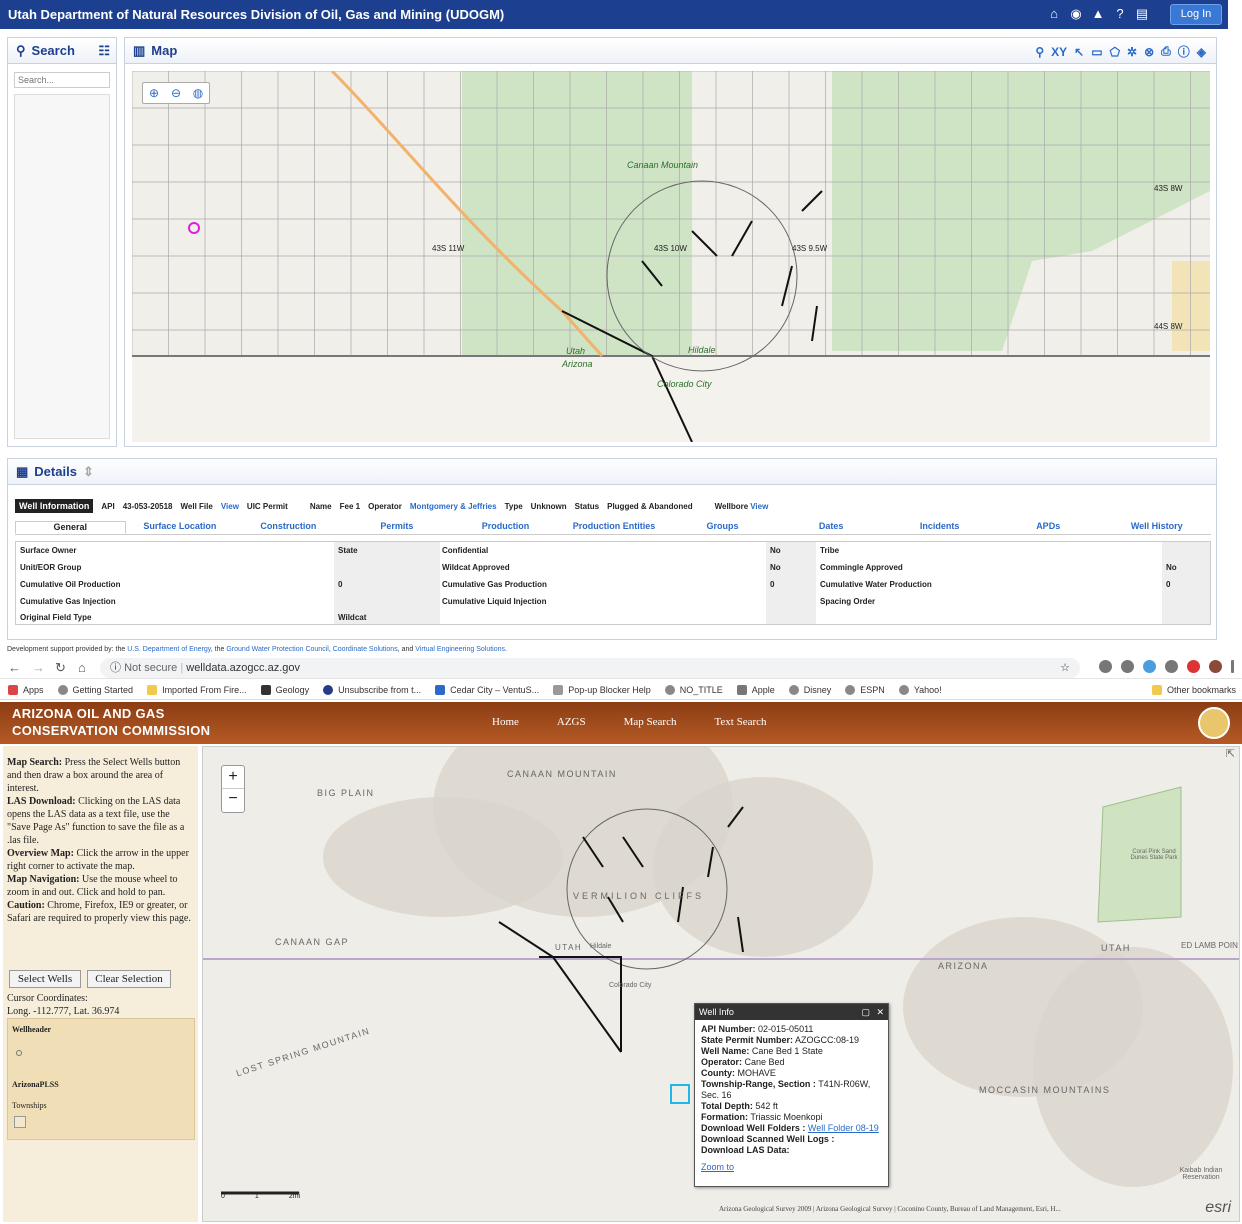 This screenshot has height=1224, width=1242. What do you see at coordinates (43, 879) in the screenshot?
I see `help-label: Map Navigation:` at bounding box center [43, 879].